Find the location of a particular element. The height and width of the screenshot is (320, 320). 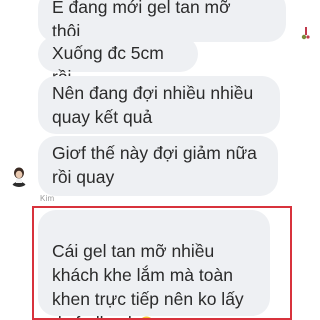

message-bubble: Xuống đc 5cm rồi is located at coordinates (118, 61).